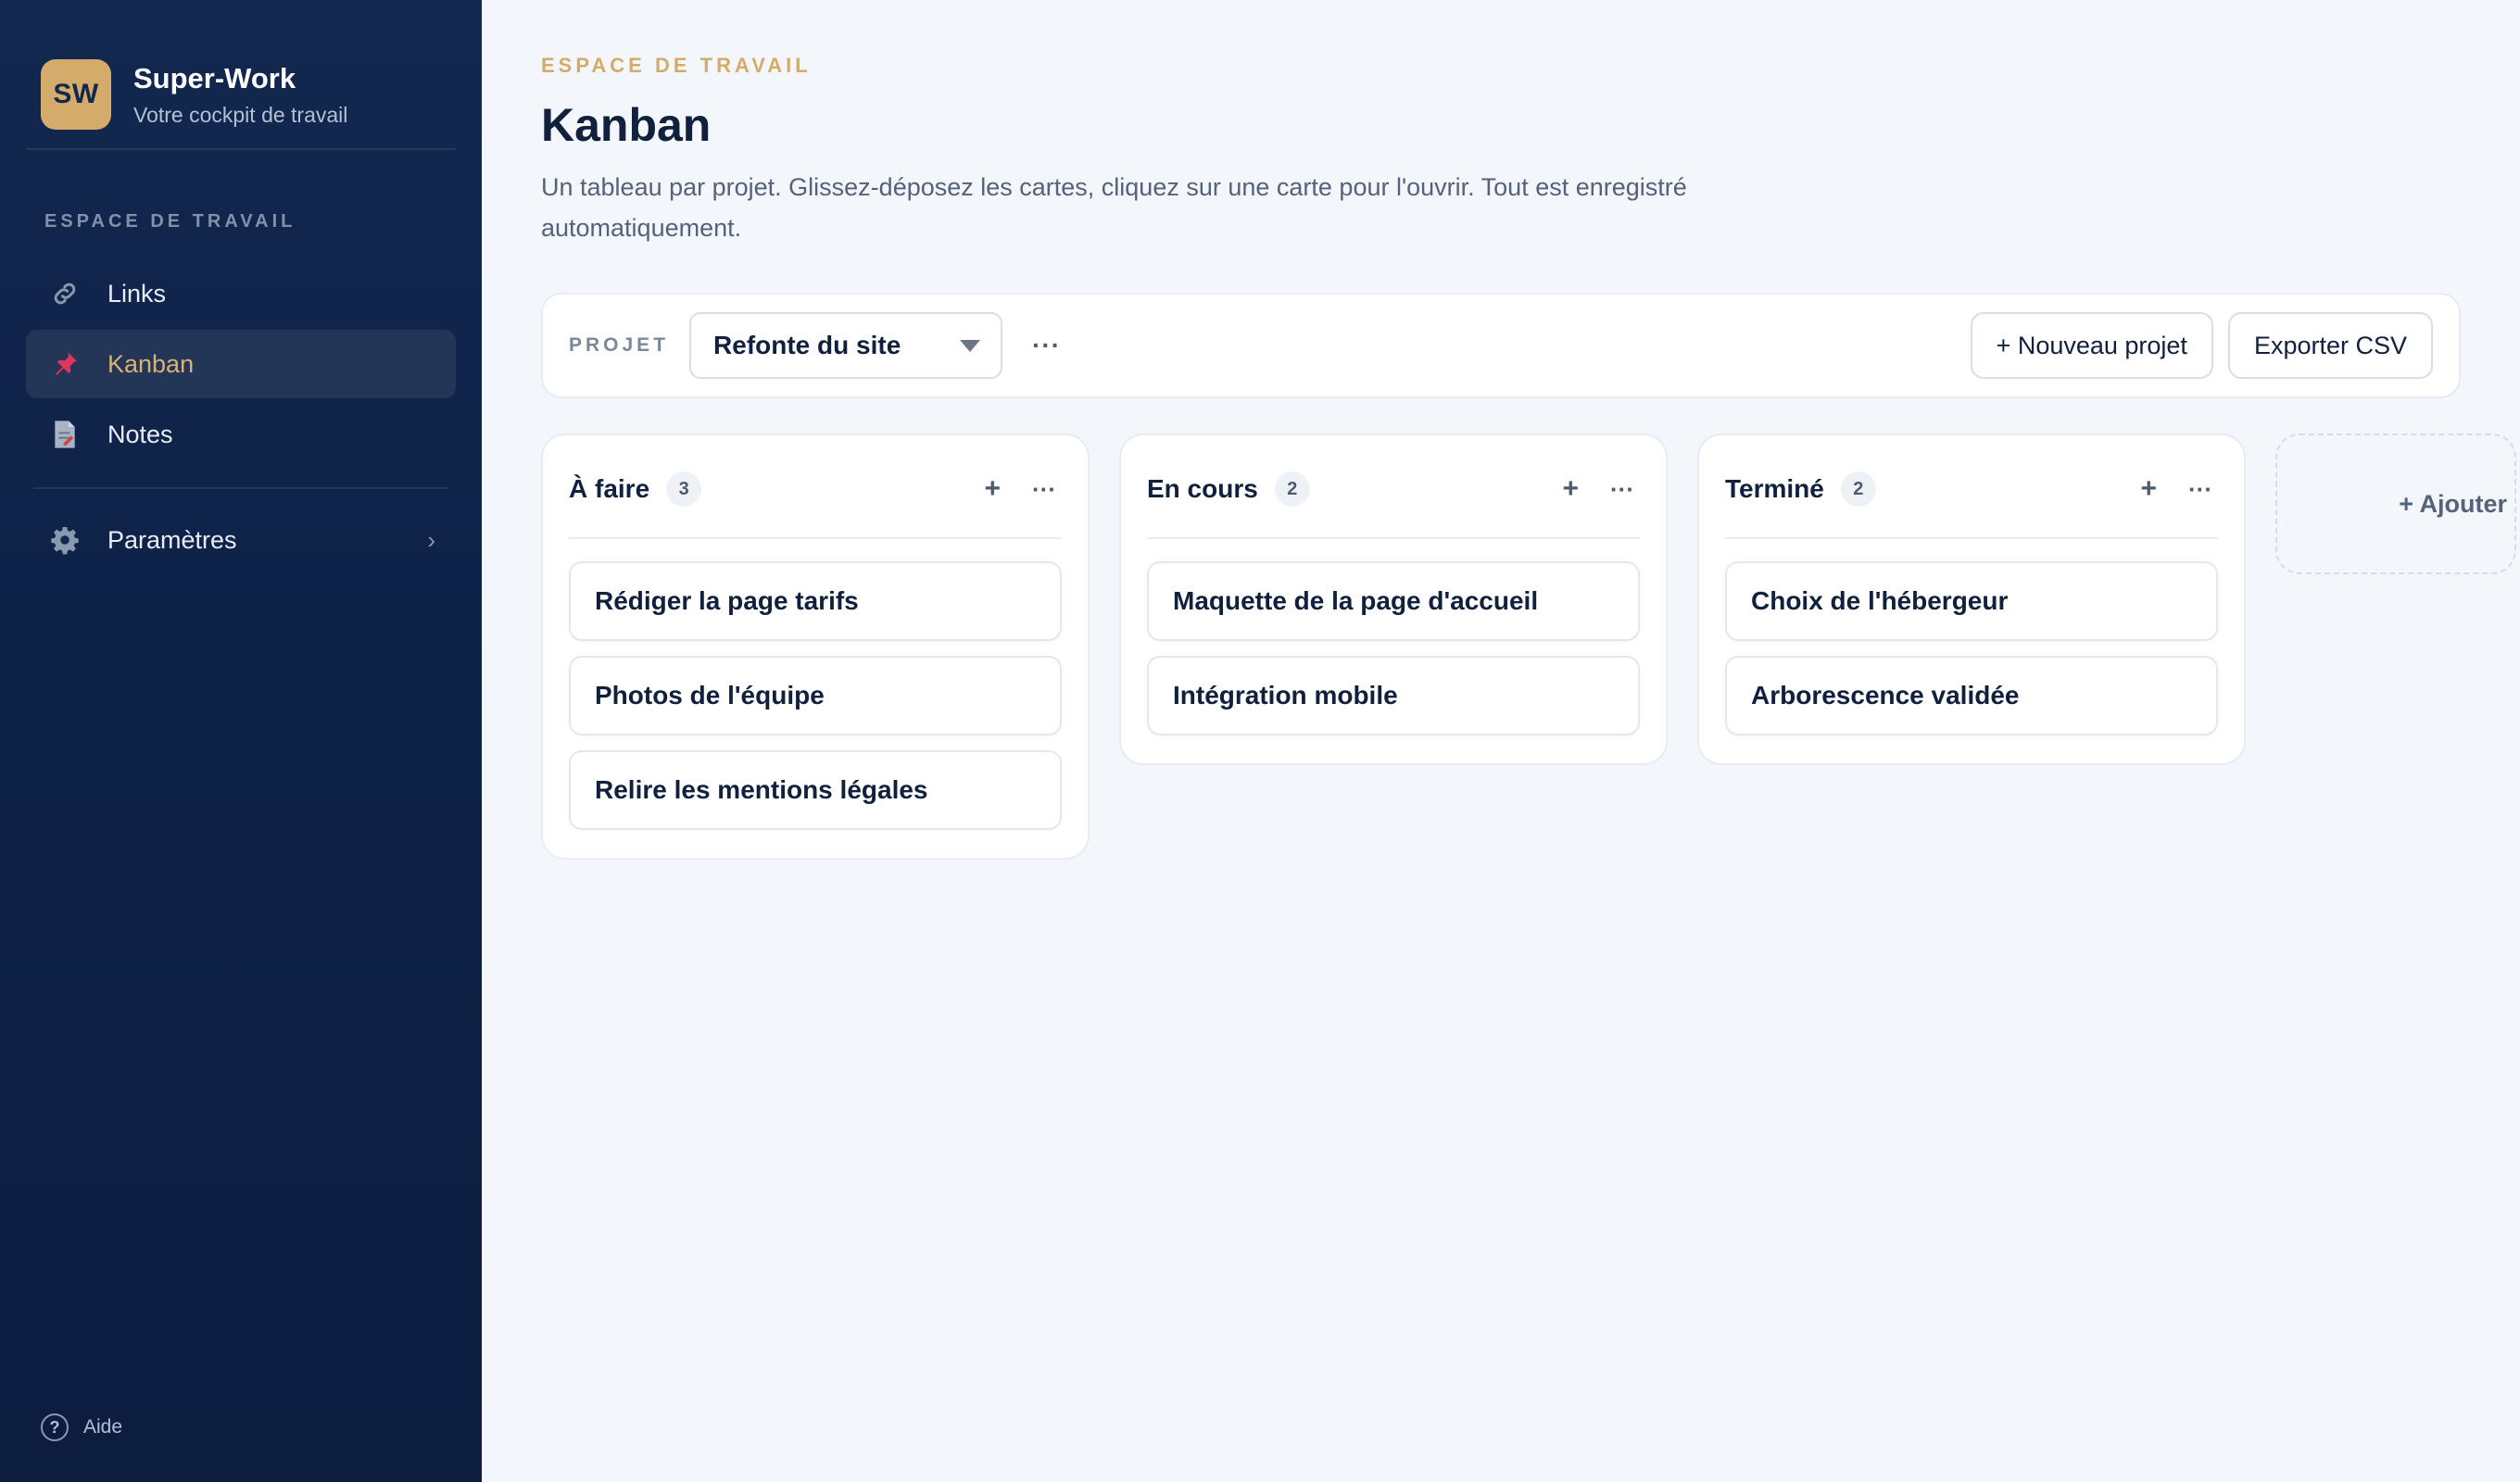  I want to click on brand-logo: SW, so click(76, 94).